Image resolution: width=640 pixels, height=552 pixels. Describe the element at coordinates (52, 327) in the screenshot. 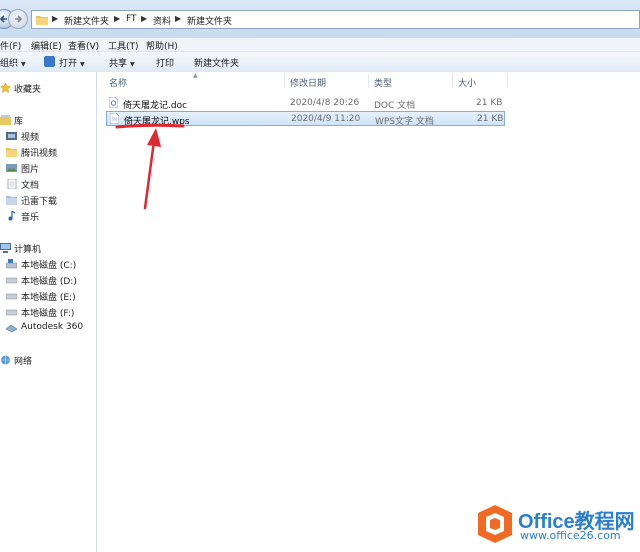

I see `sidebar-item-label: Autodesk 360` at that location.